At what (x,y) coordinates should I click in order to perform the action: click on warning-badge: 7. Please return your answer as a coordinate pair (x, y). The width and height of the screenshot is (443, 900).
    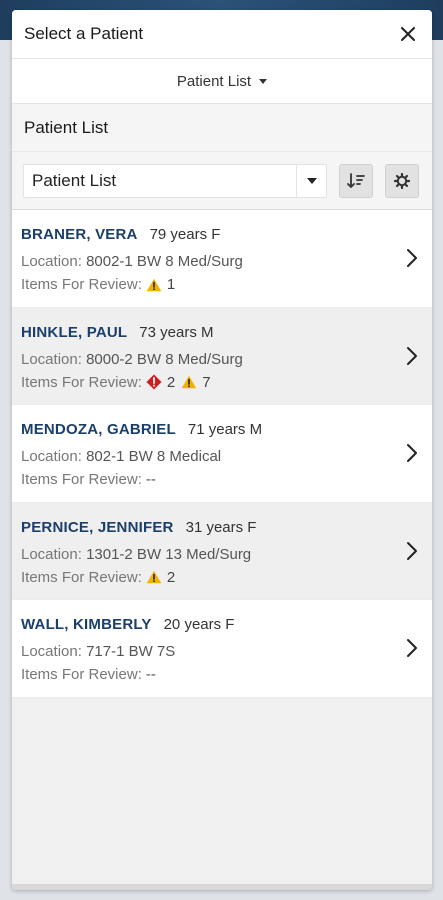
    Looking at the image, I should click on (196, 382).